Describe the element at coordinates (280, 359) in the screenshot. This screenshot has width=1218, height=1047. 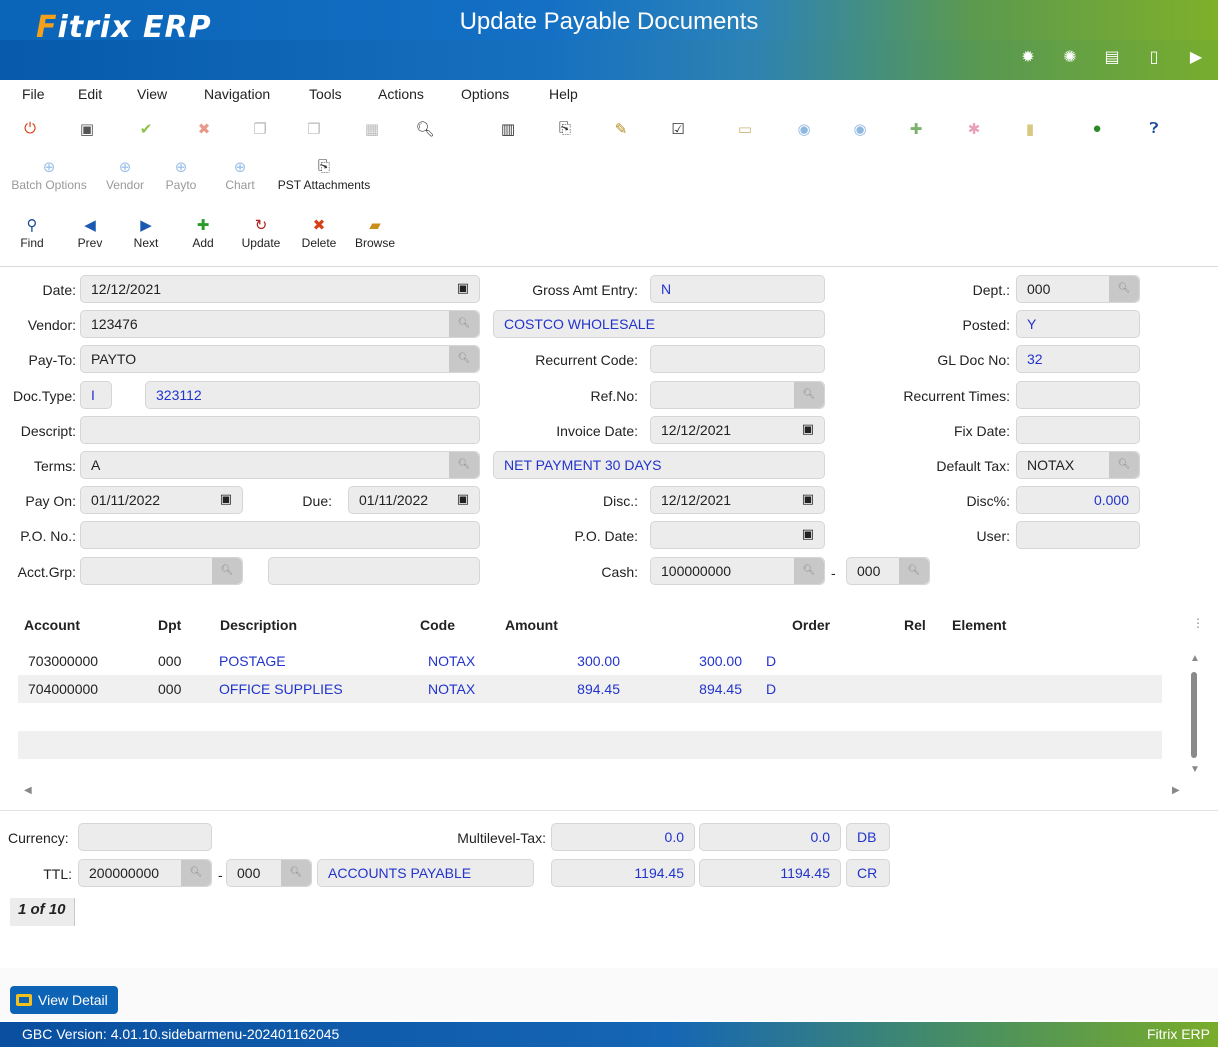
I see `payto-field: PAYTO 🔍︎` at that location.